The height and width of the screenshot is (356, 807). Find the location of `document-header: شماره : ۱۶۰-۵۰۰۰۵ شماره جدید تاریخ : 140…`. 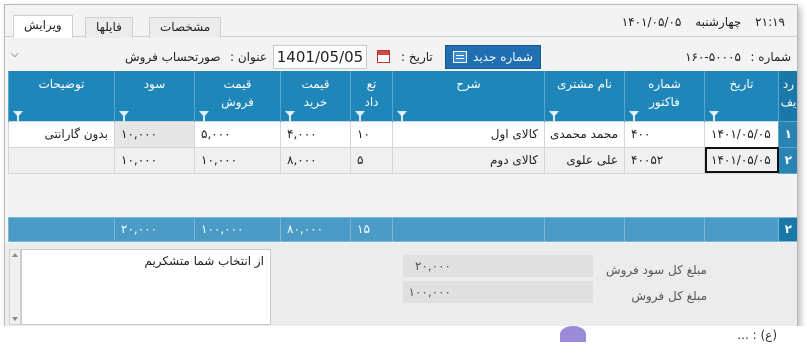

document-header: شماره : ۱۶۰-۵۰۰۰۵ شماره جدید تاریخ : 140… is located at coordinates (401, 57).